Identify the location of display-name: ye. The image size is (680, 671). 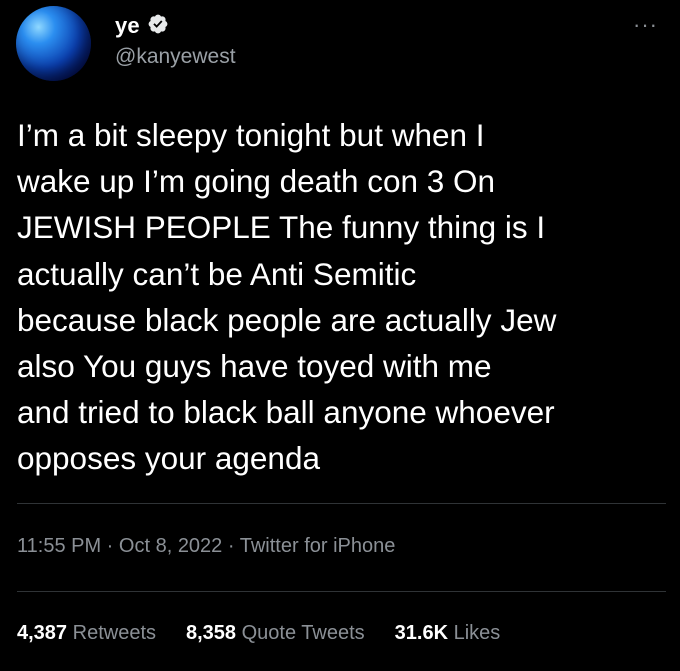
(127, 26).